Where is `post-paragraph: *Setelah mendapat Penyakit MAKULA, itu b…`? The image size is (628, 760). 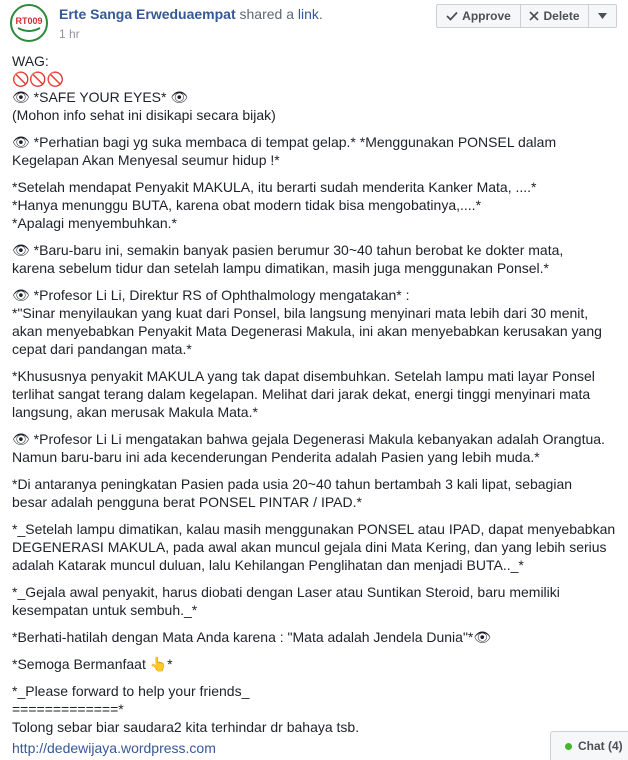 post-paragraph: *Setelah mendapat Penyakit MAKULA, itu b… is located at coordinates (314, 205).